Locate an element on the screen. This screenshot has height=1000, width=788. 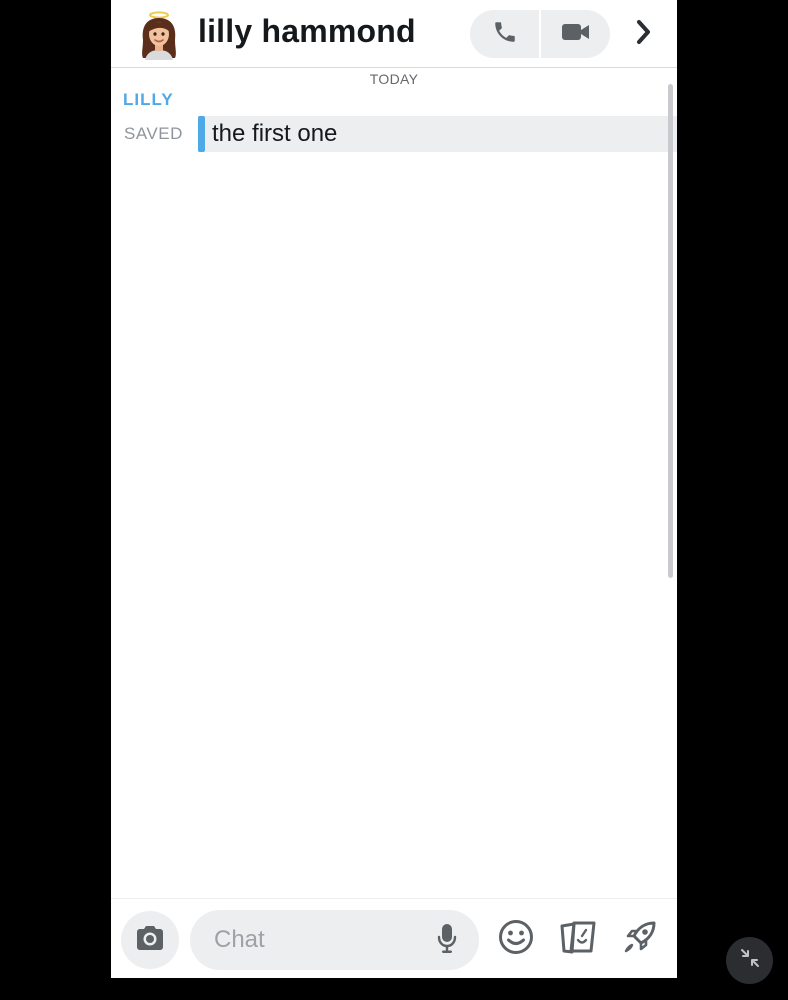
sticker-button is located at coordinates (578, 939).